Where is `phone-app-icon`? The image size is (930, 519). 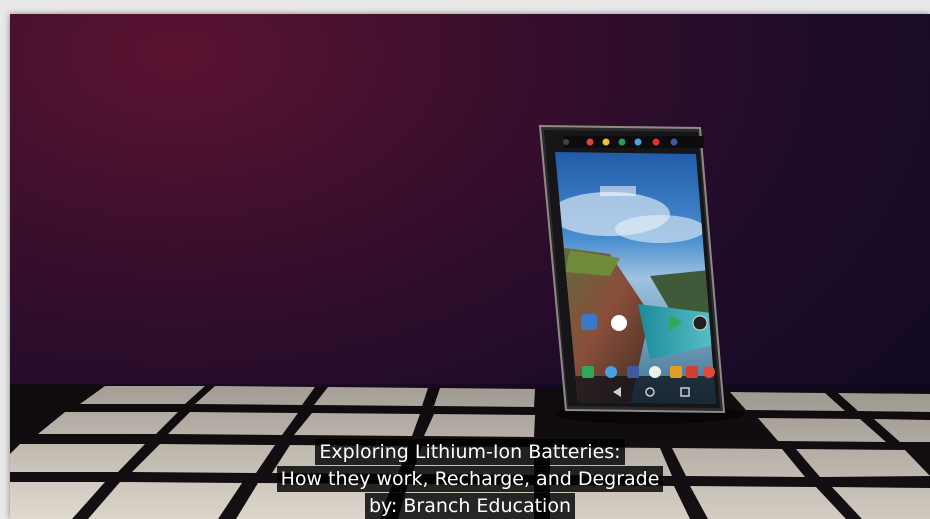
phone-app-icon is located at coordinates (588, 372).